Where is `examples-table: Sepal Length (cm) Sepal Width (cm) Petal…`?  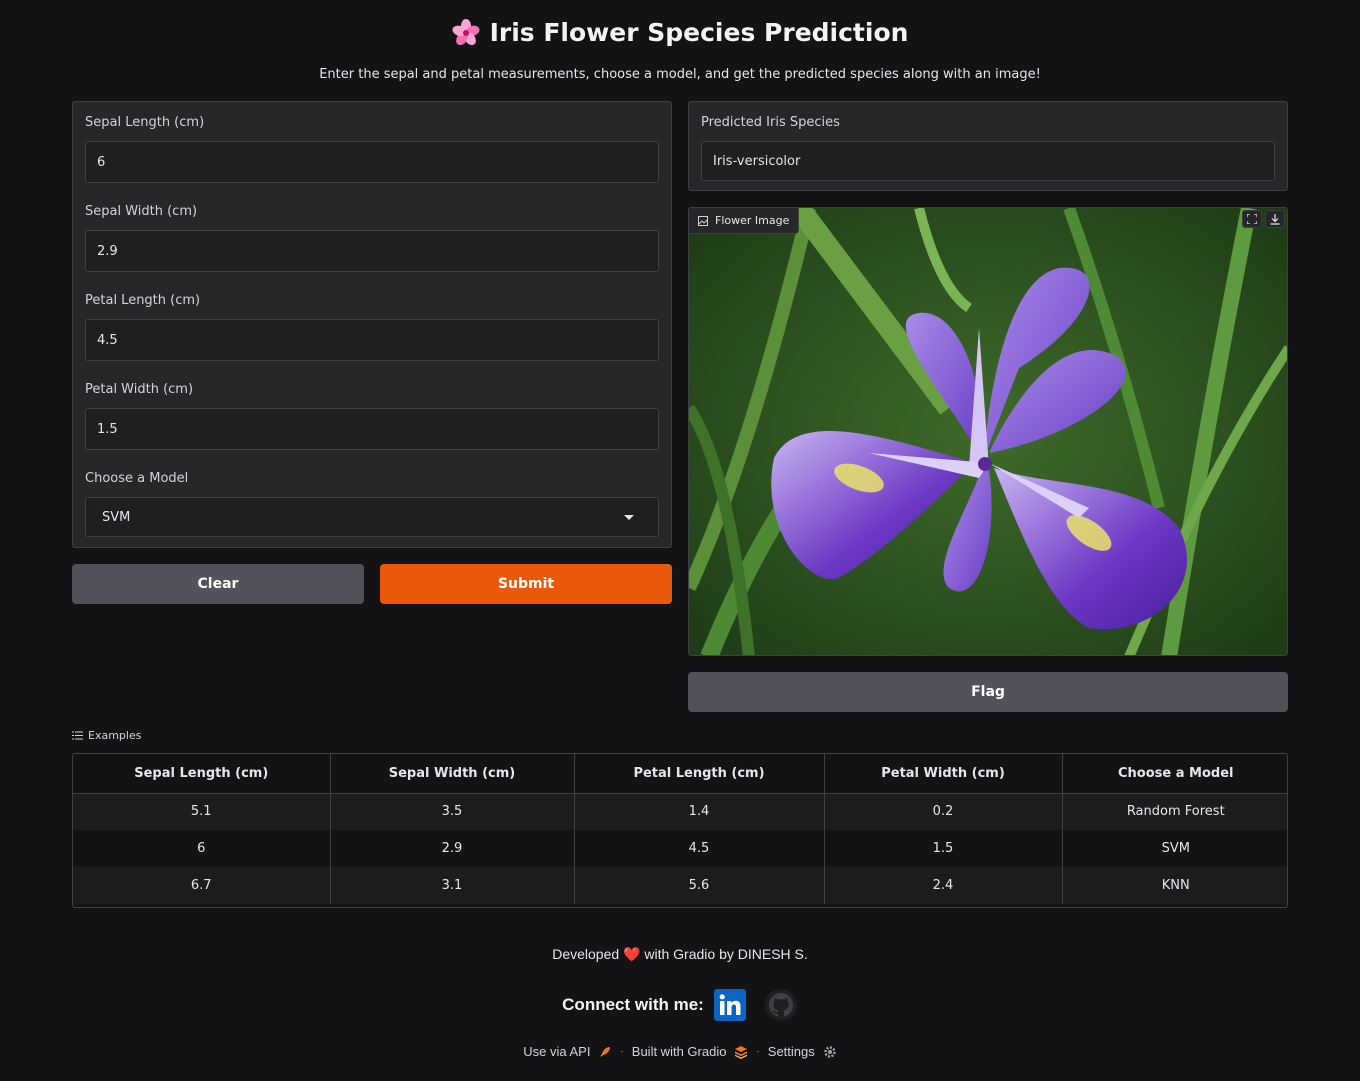 examples-table: Sepal Length (cm) Sepal Width (cm) Petal… is located at coordinates (680, 830).